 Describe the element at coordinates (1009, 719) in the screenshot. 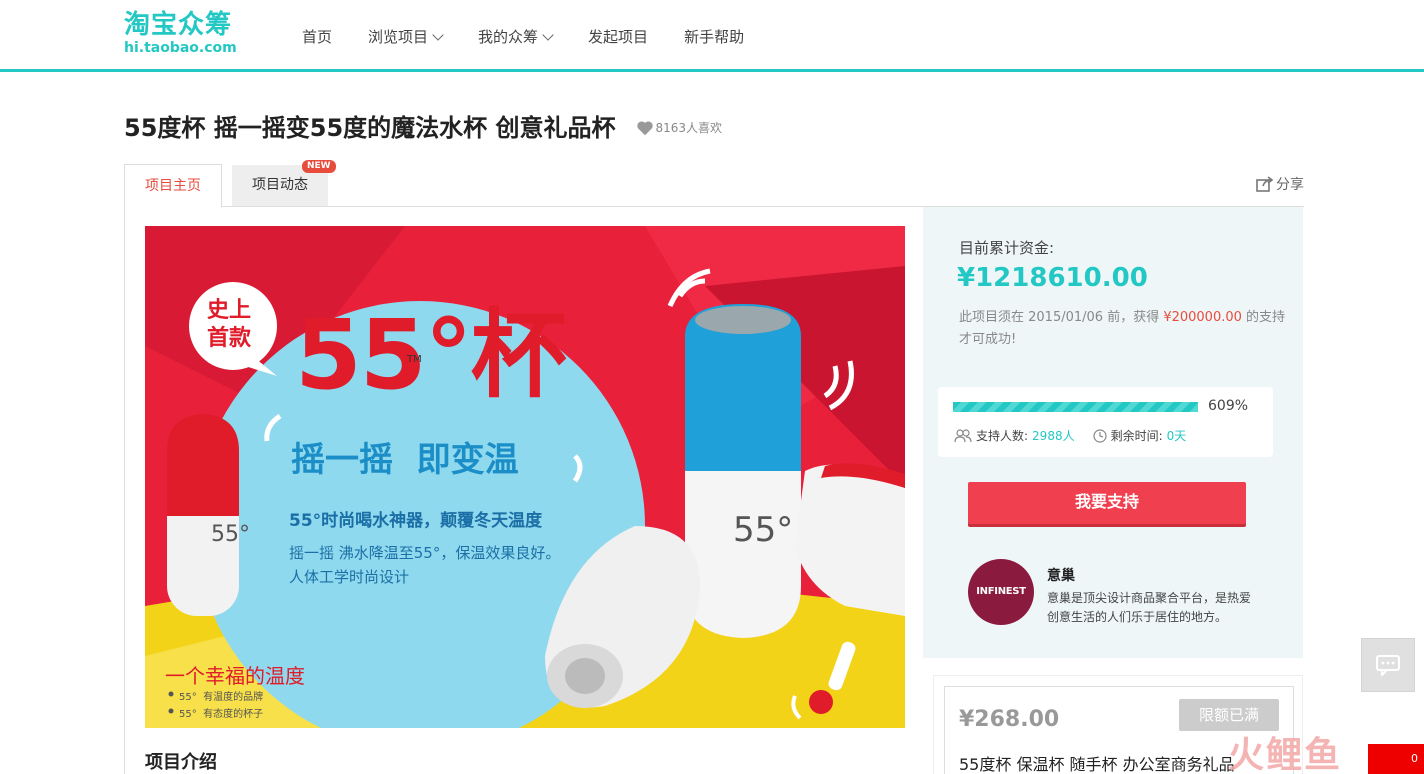

I see `reward-price: ¥268.00` at that location.